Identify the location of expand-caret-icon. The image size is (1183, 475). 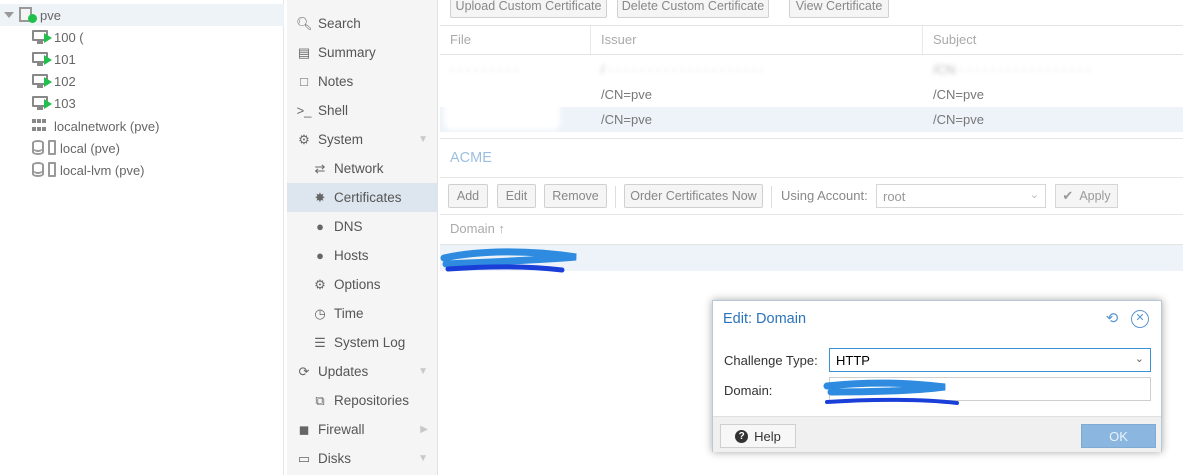
(9, 15).